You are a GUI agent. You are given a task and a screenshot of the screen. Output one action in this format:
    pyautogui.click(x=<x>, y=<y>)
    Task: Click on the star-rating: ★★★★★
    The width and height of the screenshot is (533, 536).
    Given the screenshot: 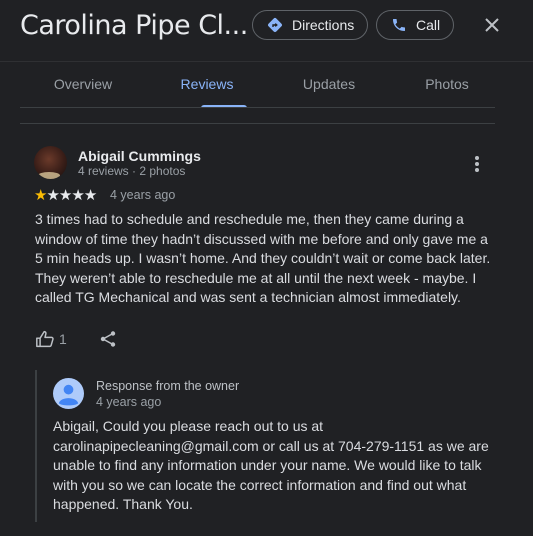 What is the action you would take?
    pyautogui.click(x=65, y=195)
    